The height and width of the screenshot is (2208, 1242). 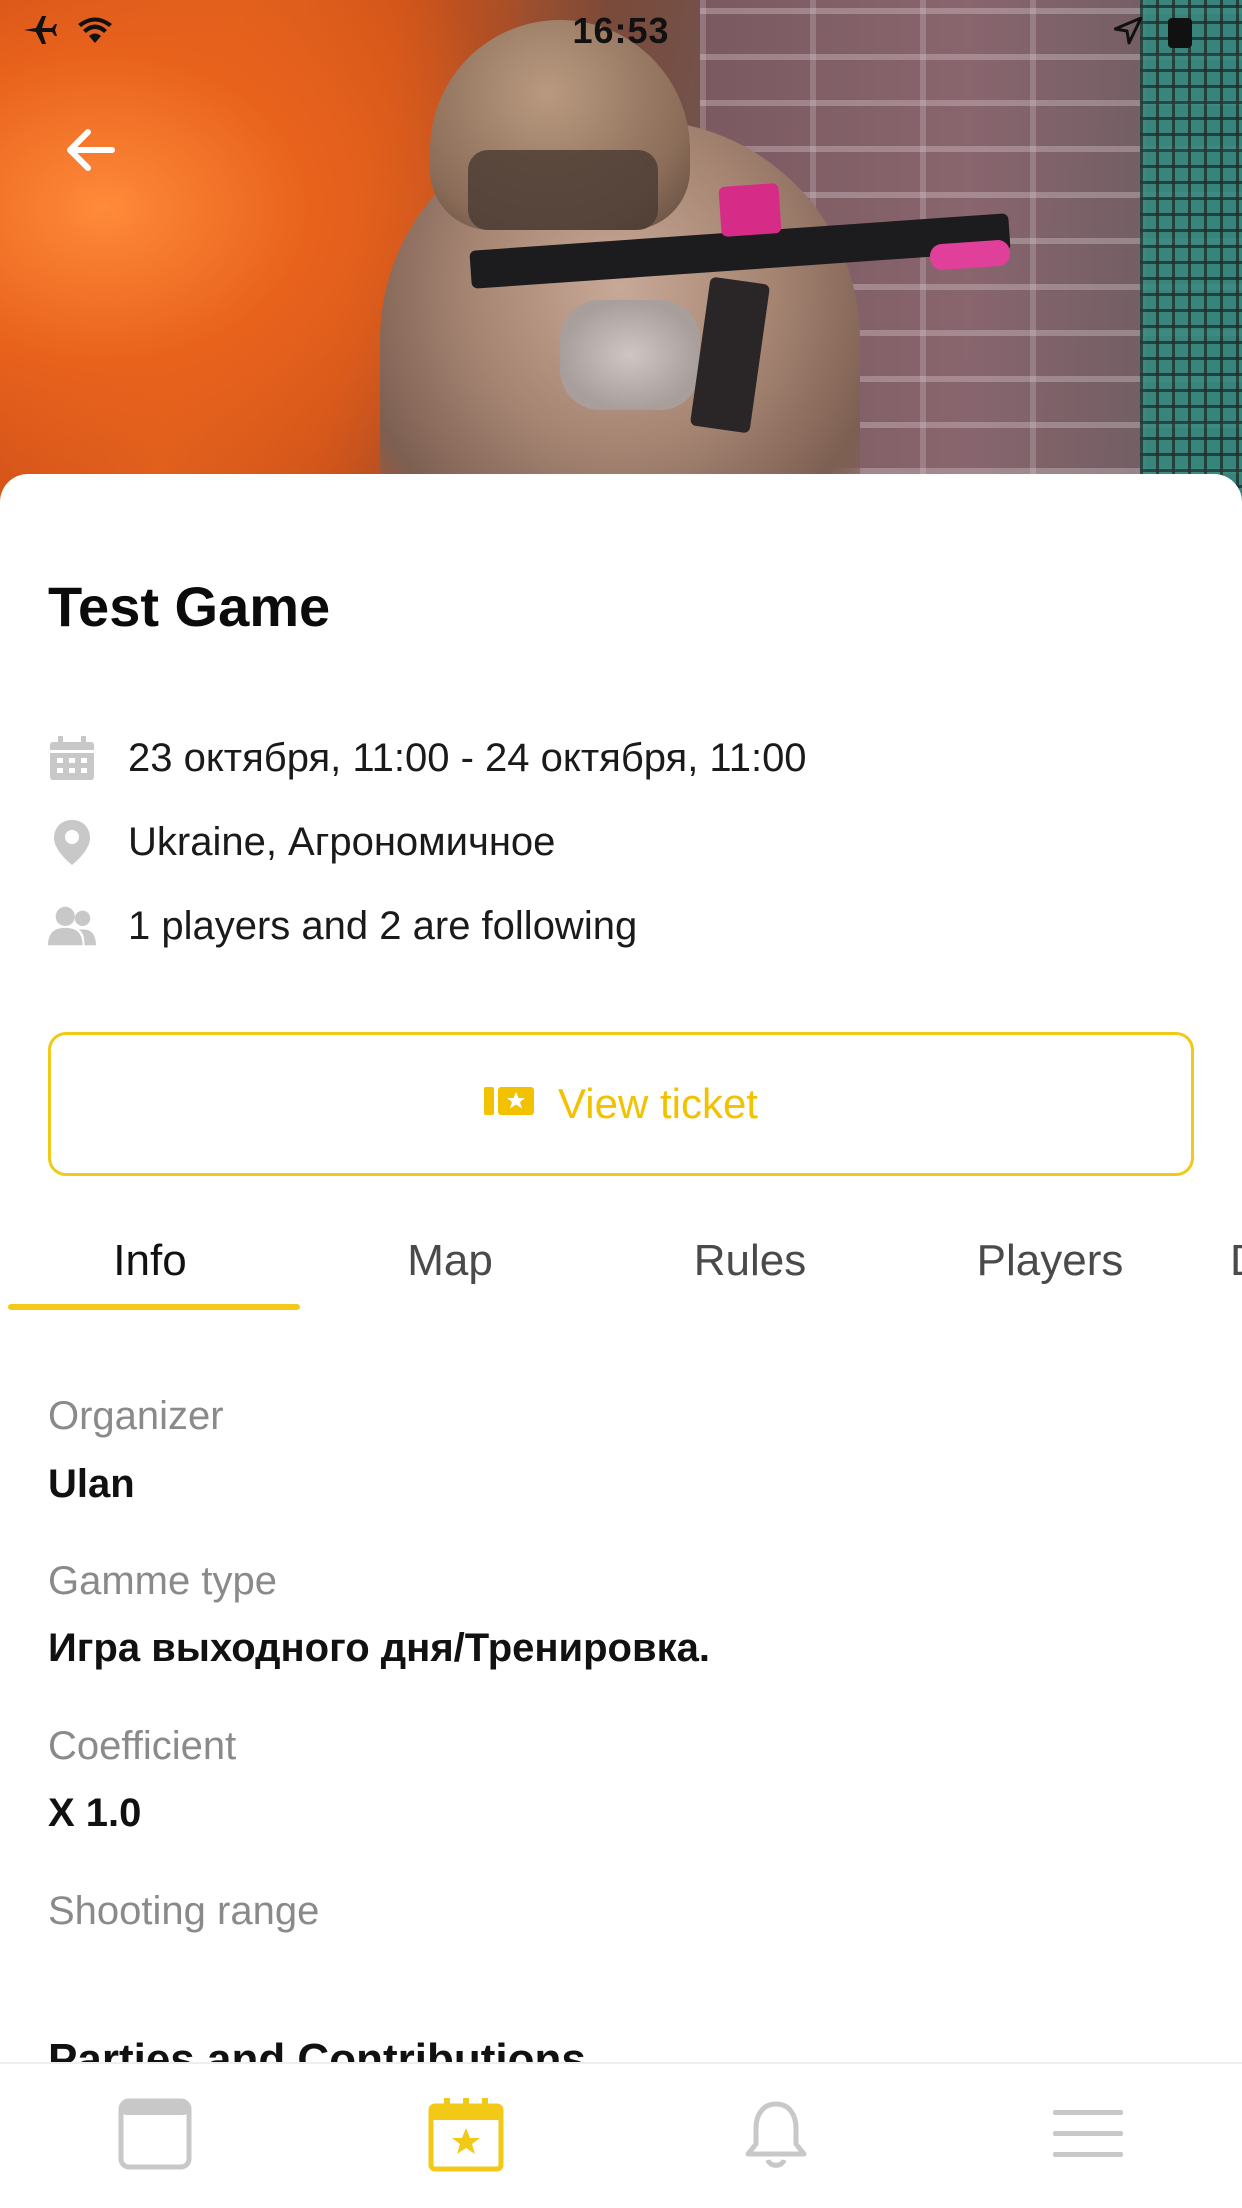 I want to click on nav-notifications, so click(x=776, y=2134).